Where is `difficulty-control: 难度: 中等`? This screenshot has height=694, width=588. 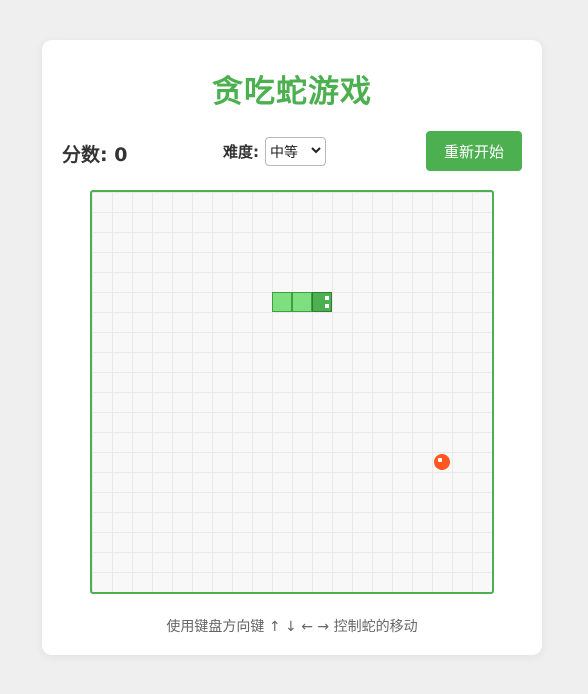
difficulty-control: 难度: 中等 is located at coordinates (274, 151).